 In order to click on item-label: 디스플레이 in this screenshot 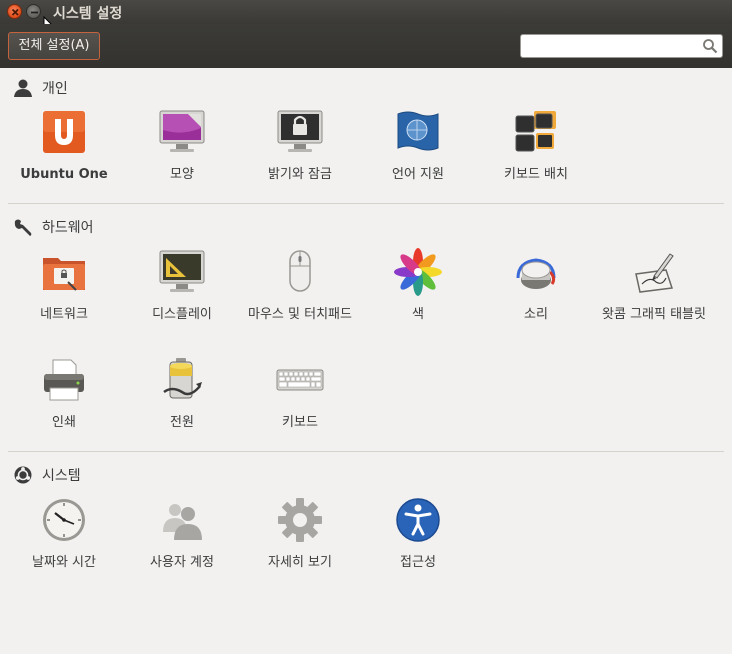, I will do `click(182, 314)`.